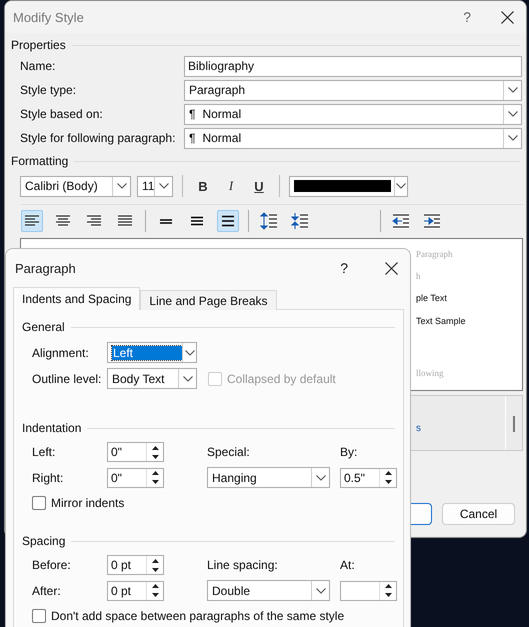  What do you see at coordinates (349, 452) in the screenshot?
I see `field-label: By:` at bounding box center [349, 452].